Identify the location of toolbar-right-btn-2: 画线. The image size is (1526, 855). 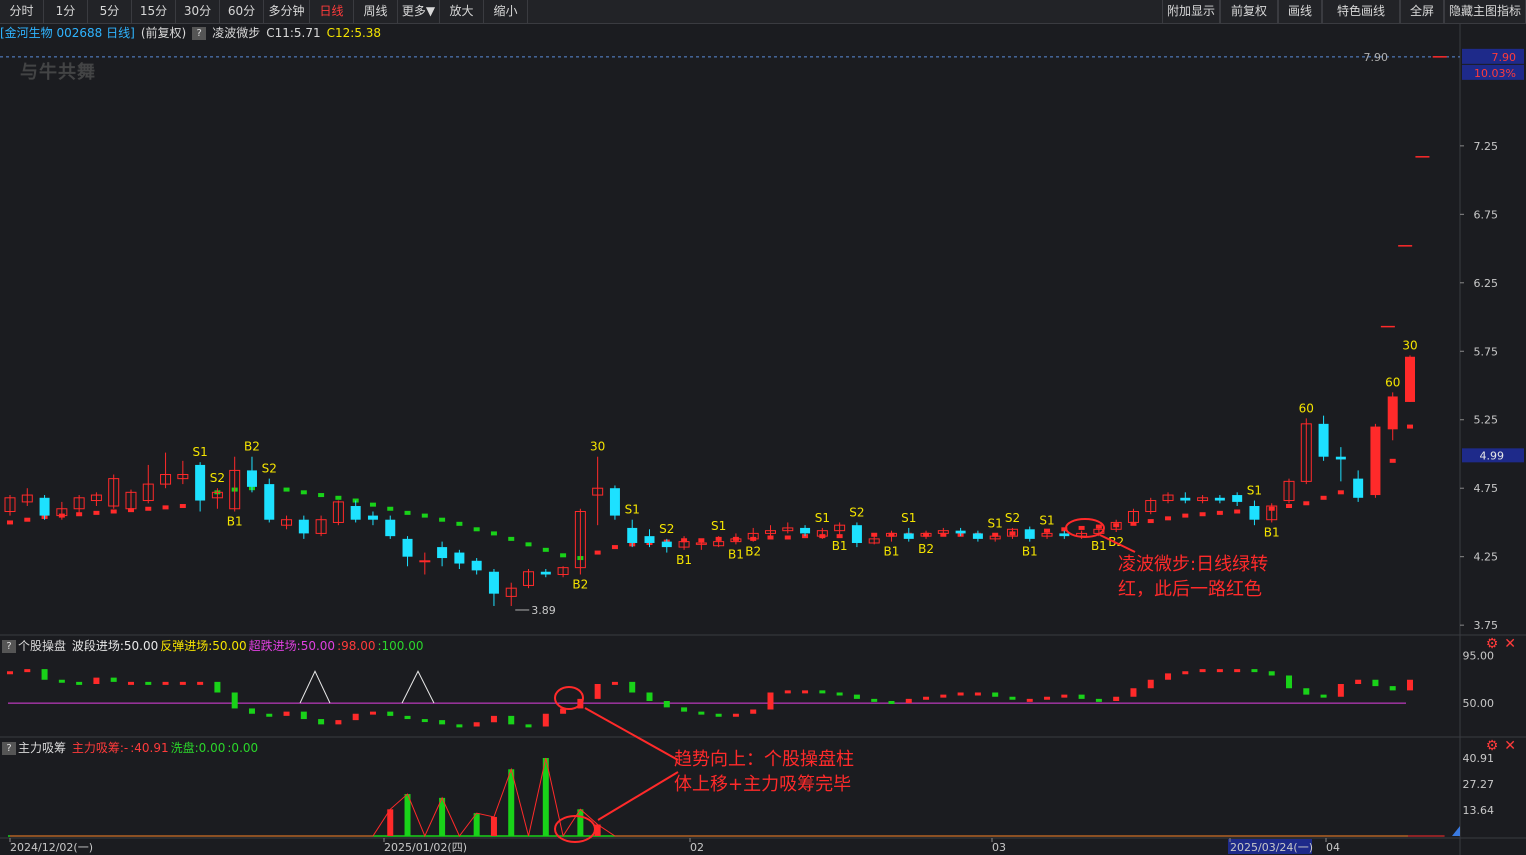
(1300, 11).